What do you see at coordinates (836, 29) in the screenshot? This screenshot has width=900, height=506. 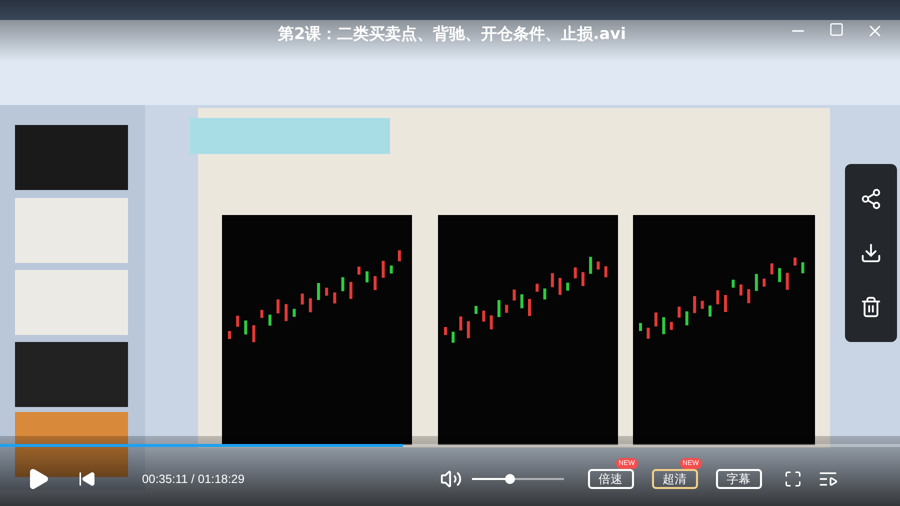 I see `maximize-icon` at bounding box center [836, 29].